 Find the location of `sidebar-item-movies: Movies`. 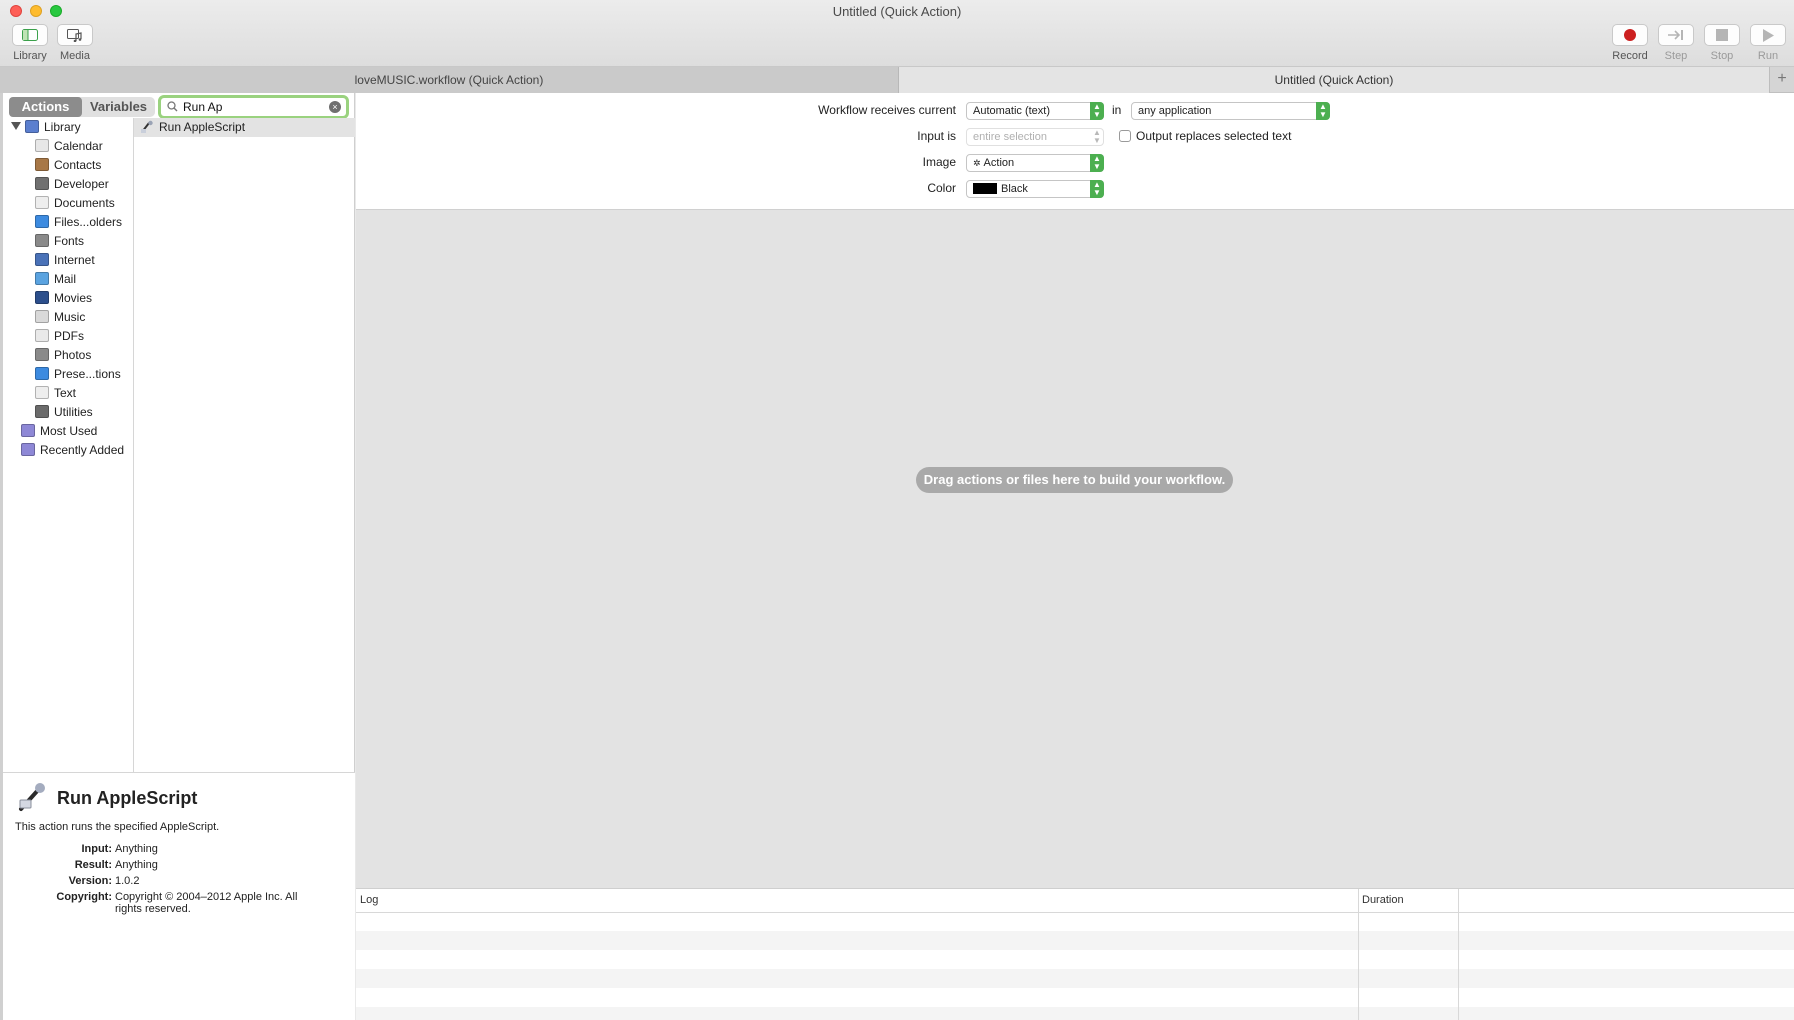

sidebar-item-movies: Movies is located at coordinates (63, 298).